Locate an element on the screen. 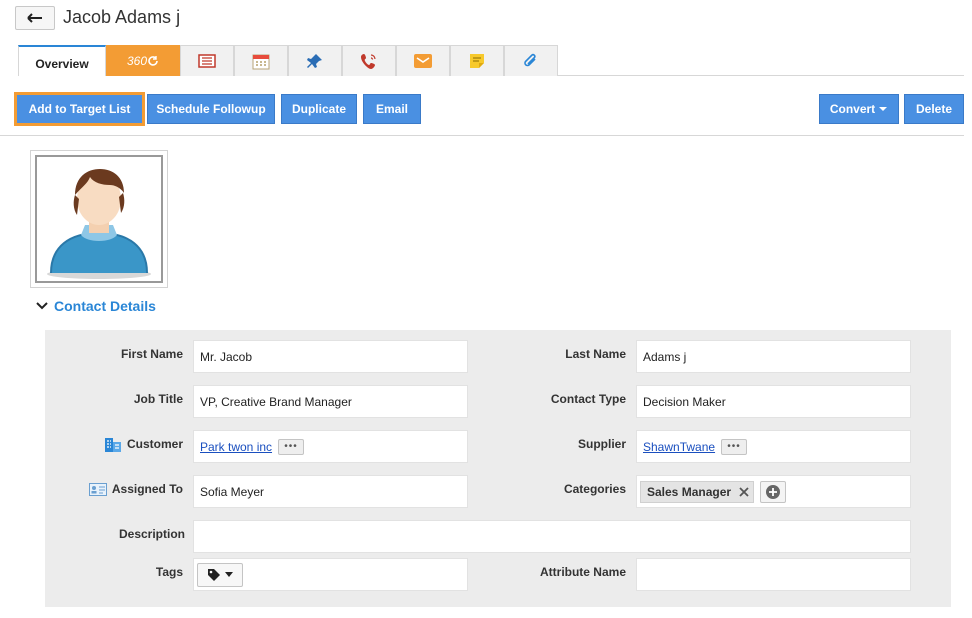 This screenshot has width=972, height=618. add-category-button is located at coordinates (773, 491).